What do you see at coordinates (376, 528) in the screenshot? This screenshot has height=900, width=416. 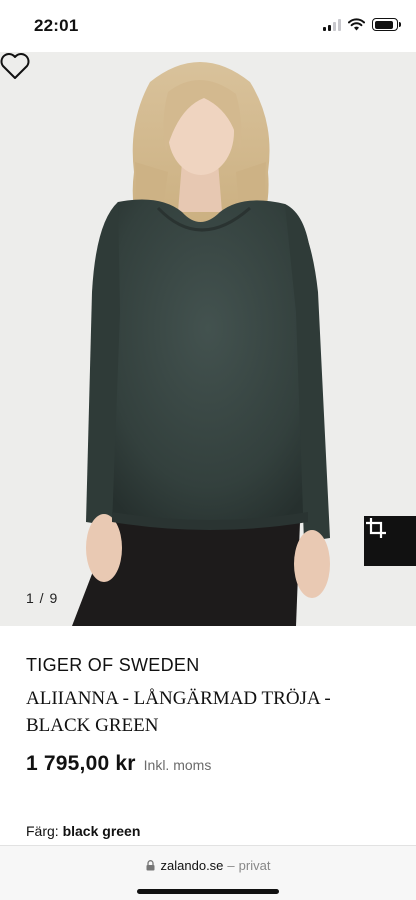 I see `share-frame-icon` at bounding box center [376, 528].